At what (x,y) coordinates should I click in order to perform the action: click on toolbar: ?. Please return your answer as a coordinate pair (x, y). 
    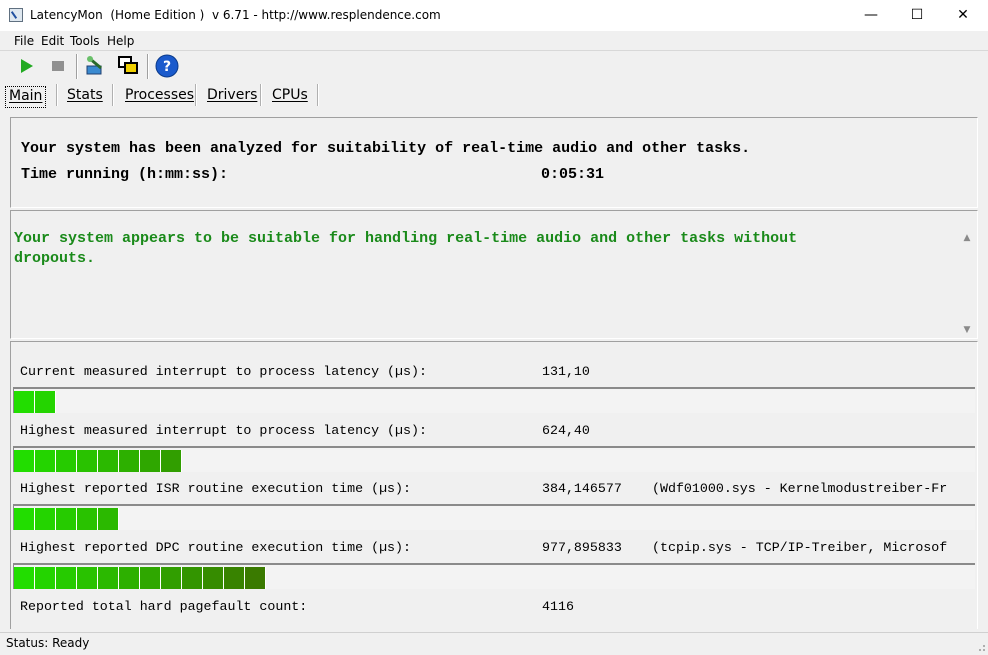
    Looking at the image, I should click on (494, 66).